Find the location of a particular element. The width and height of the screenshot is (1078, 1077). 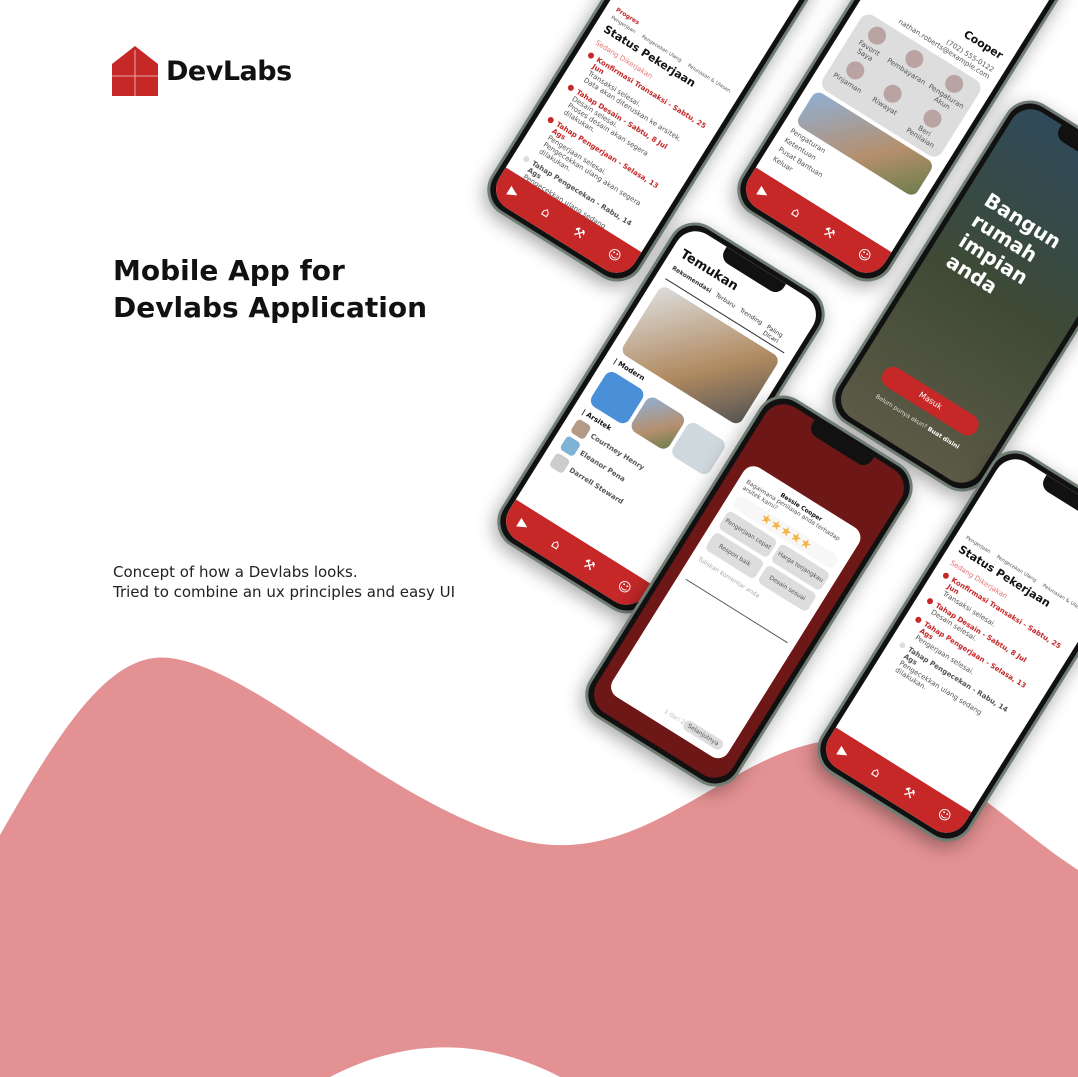

next-button: Selanjutnya is located at coordinates (703, 735).